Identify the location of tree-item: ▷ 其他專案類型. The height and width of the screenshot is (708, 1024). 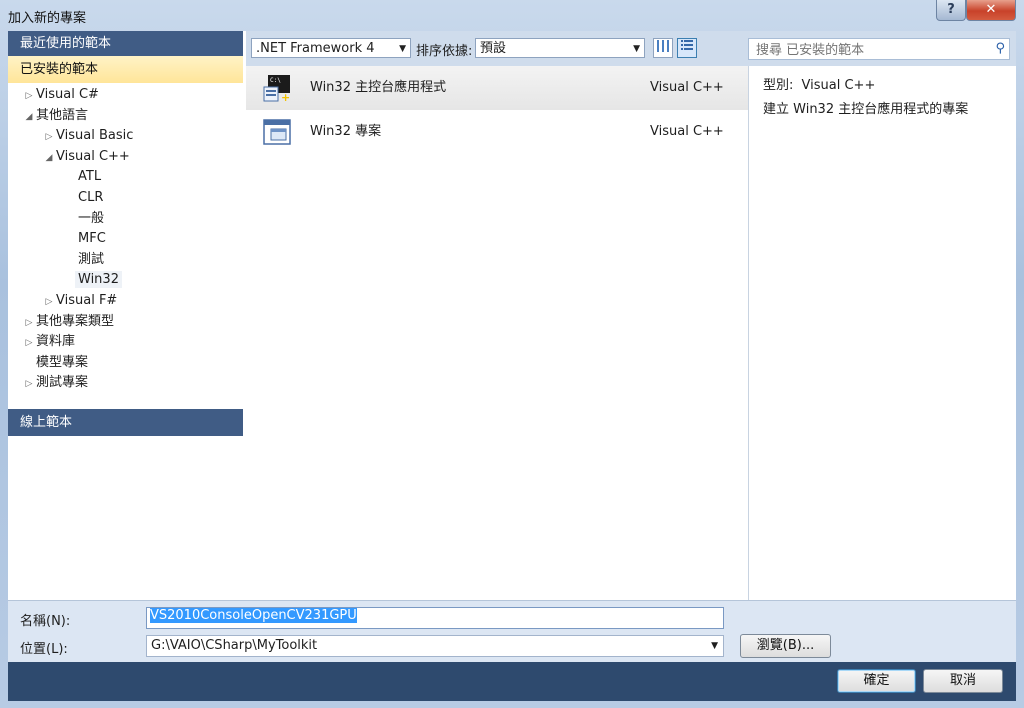
(125, 322).